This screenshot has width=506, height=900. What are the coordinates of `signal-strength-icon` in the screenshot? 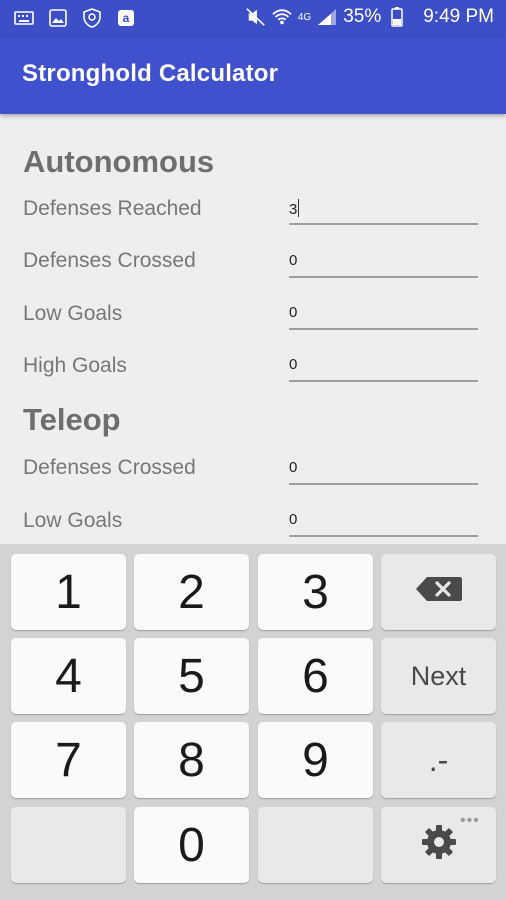 It's located at (327, 17).